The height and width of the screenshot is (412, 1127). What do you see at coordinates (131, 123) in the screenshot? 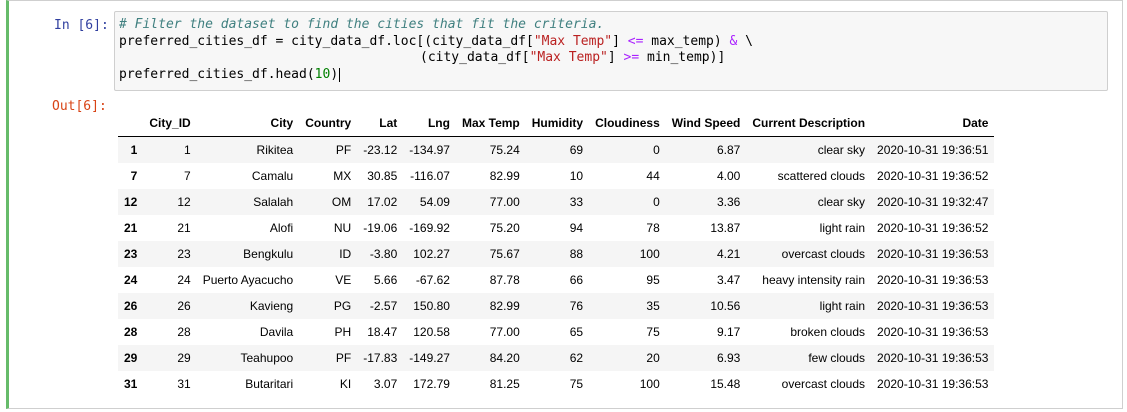
I see `column-header` at bounding box center [131, 123].